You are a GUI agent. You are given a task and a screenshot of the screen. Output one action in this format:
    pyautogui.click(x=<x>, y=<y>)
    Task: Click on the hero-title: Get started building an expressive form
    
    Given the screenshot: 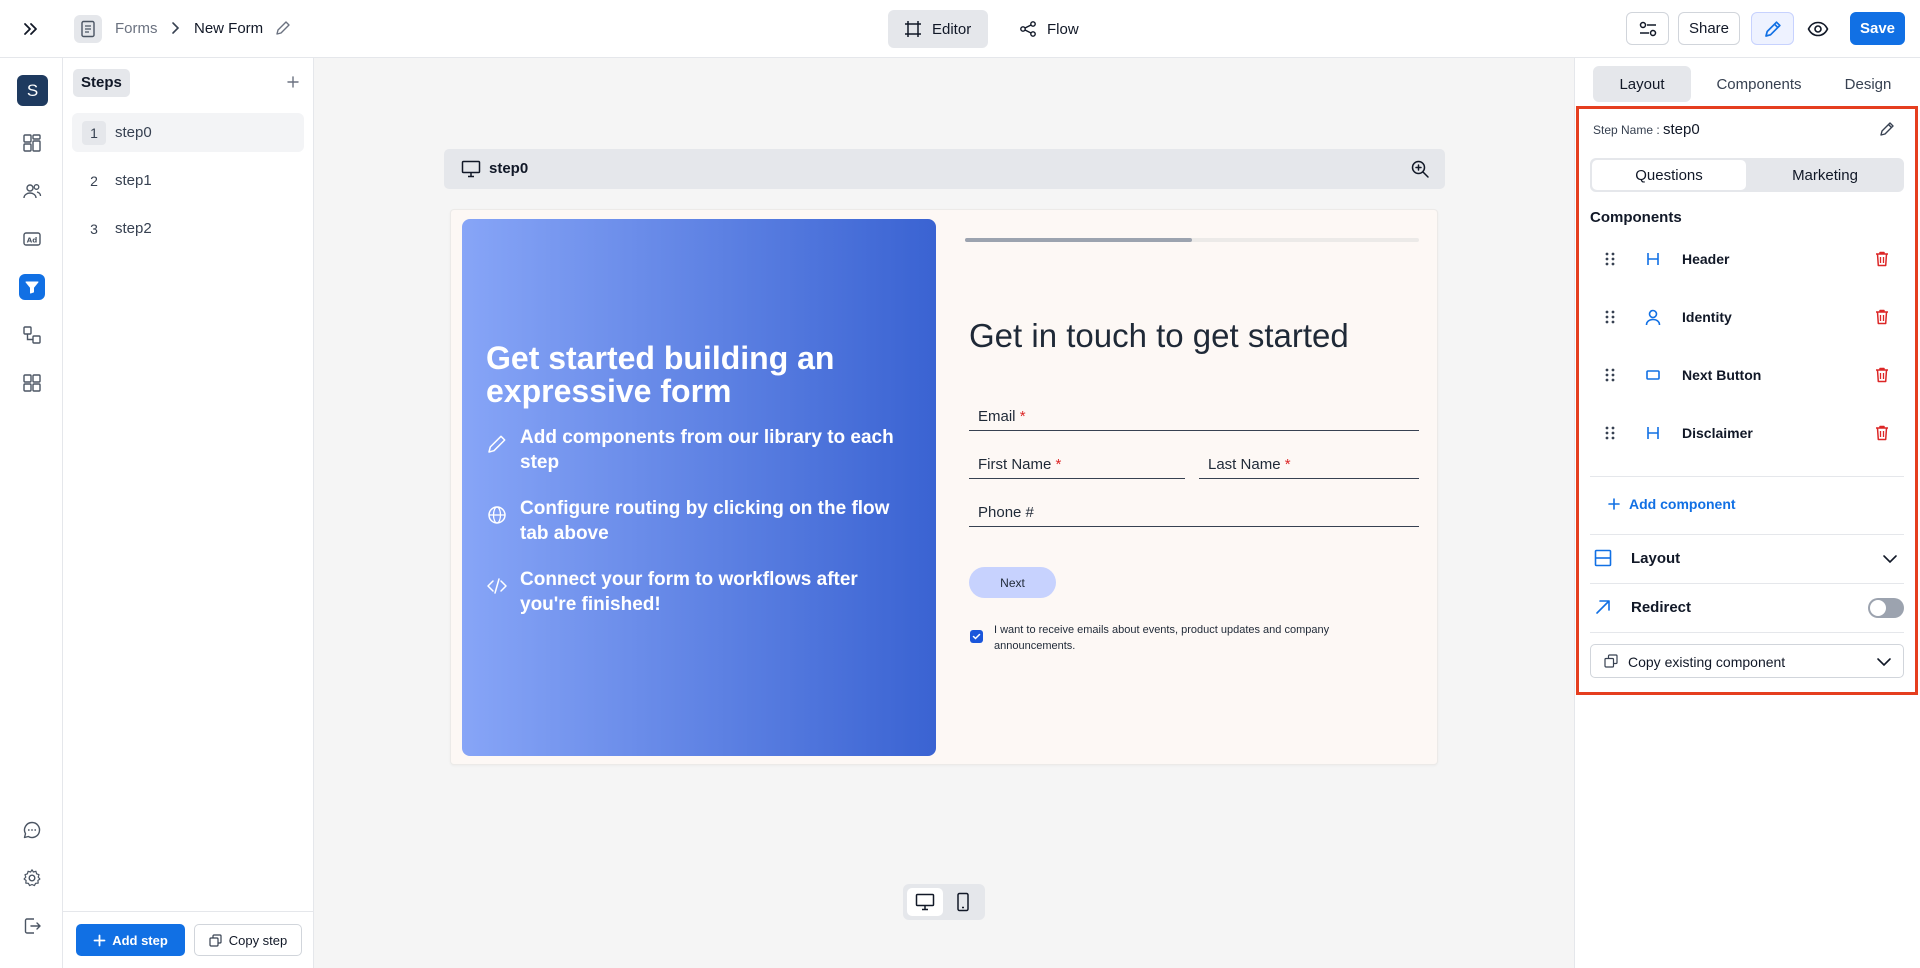 What is the action you would take?
    pyautogui.click(x=660, y=374)
    